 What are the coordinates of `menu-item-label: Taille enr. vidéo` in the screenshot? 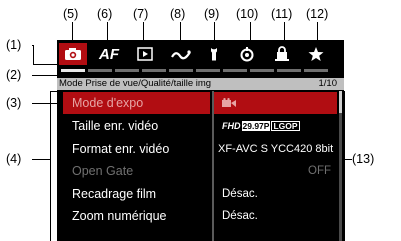 It's located at (115, 126).